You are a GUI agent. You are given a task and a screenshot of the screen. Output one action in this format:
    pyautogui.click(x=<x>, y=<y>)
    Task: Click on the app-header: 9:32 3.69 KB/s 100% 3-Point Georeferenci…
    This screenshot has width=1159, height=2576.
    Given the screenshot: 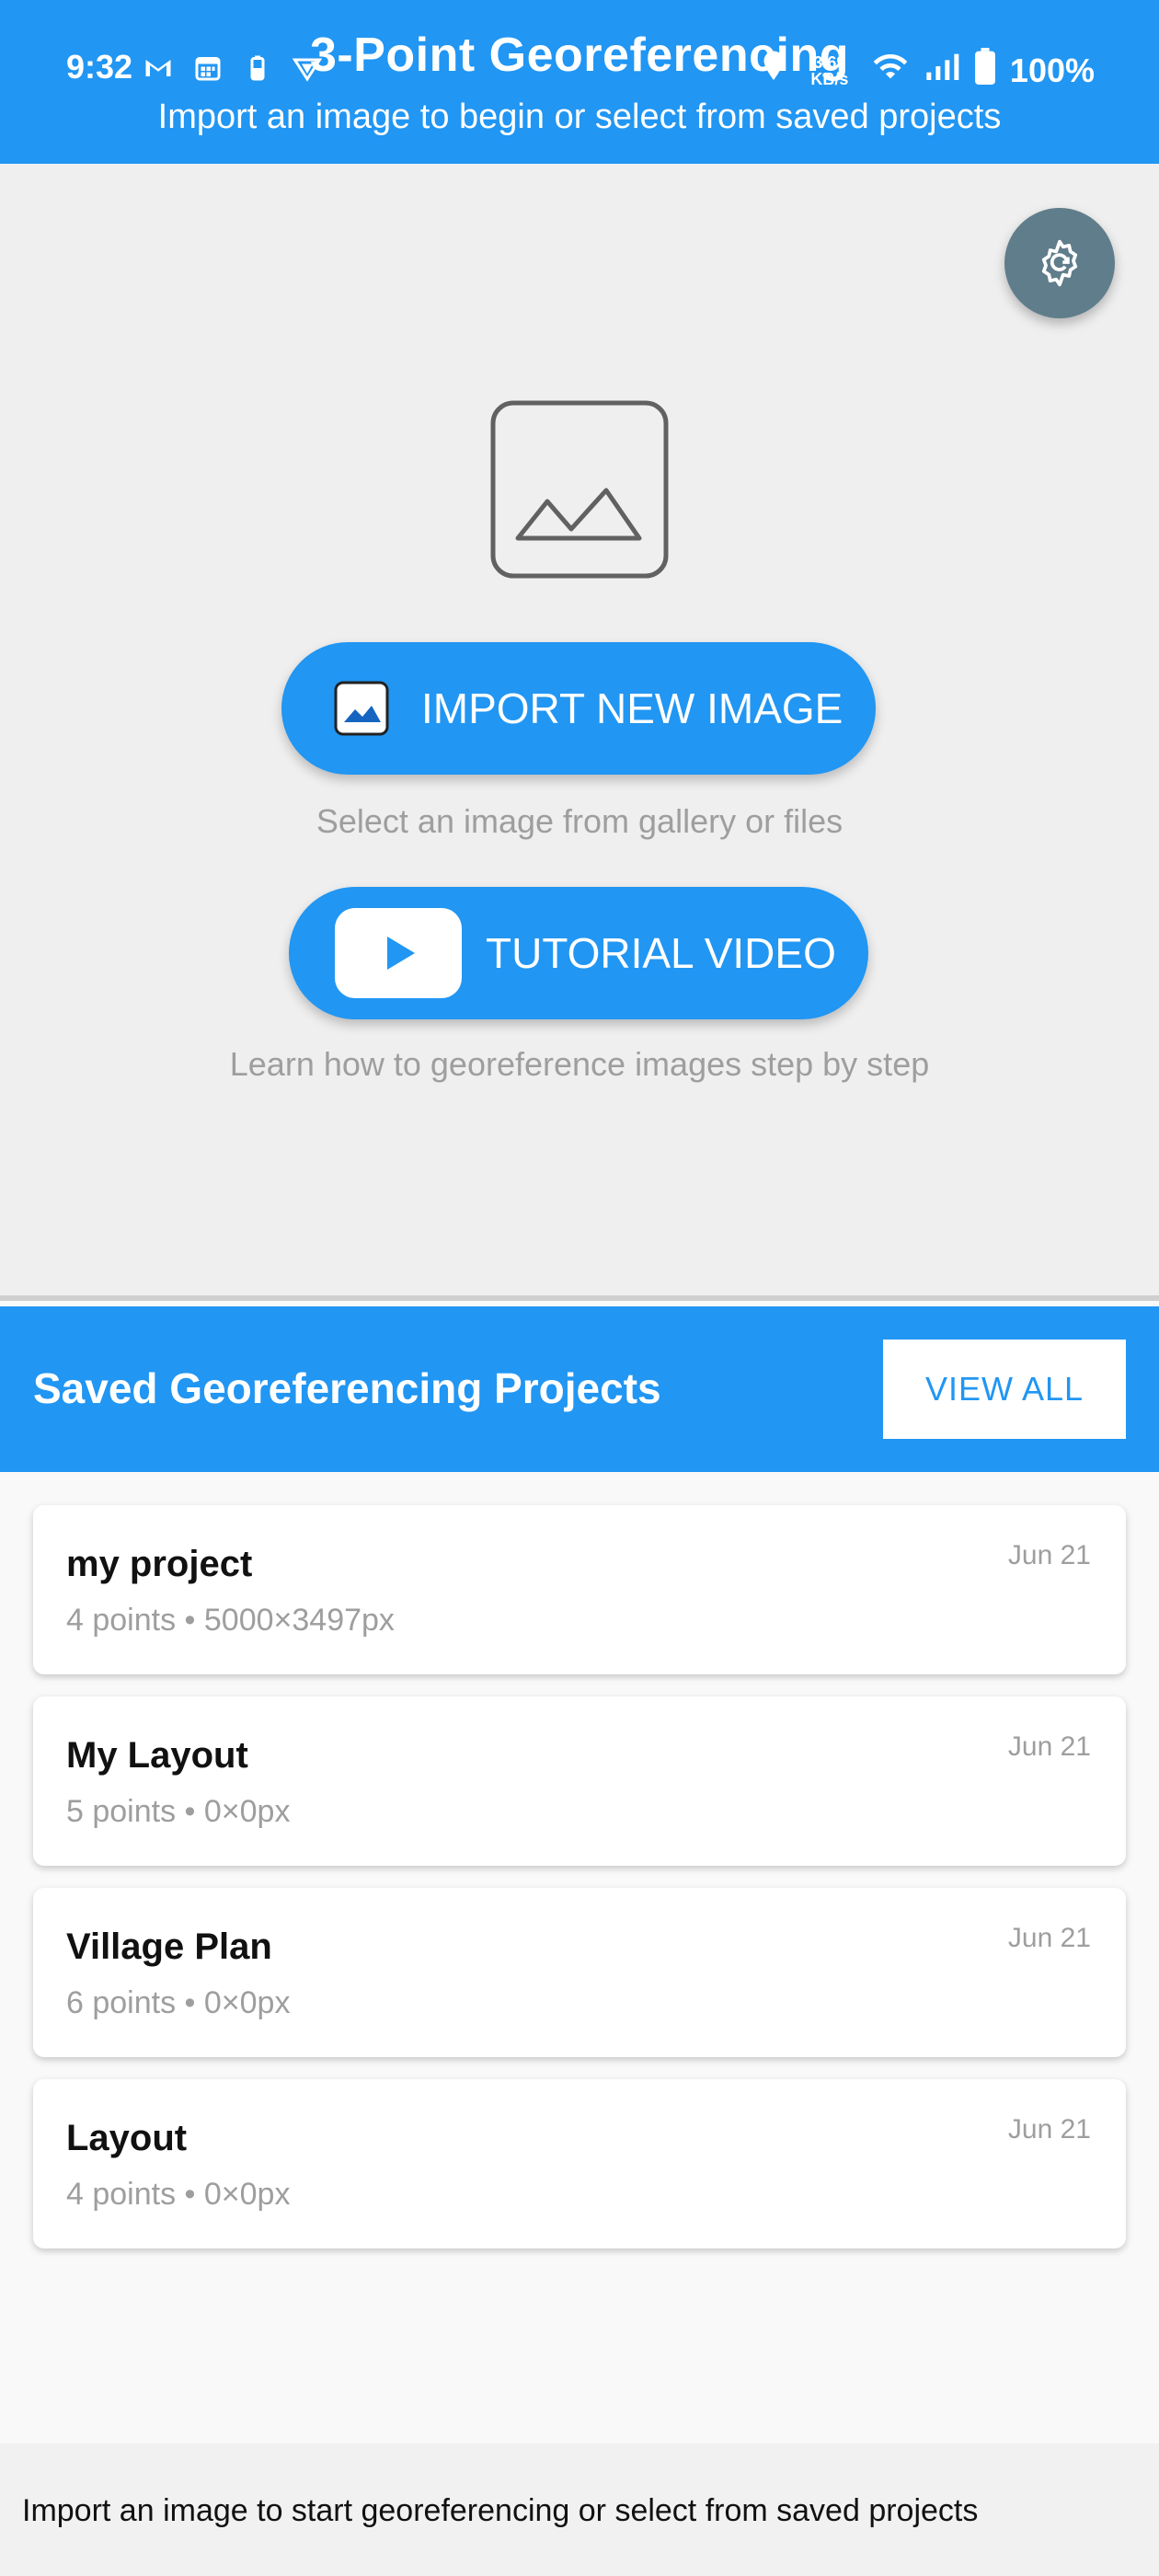 What is the action you would take?
    pyautogui.click(x=579, y=82)
    